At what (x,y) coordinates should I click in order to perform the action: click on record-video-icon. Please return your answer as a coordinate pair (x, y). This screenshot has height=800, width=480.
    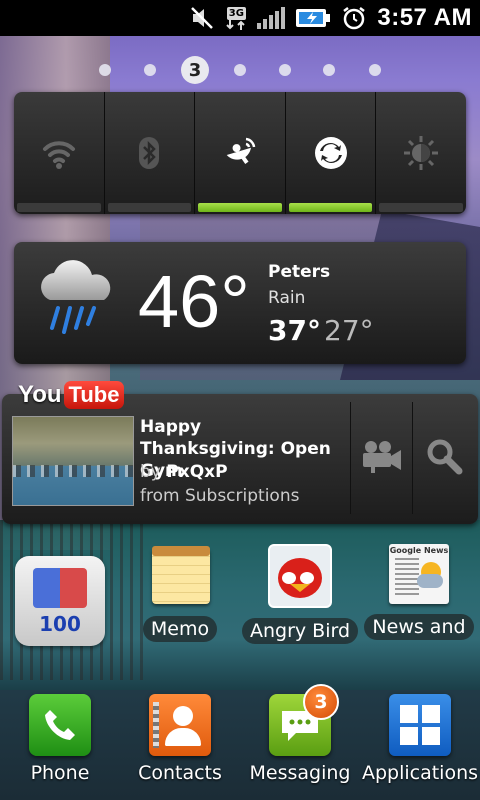
    Looking at the image, I should click on (382, 458).